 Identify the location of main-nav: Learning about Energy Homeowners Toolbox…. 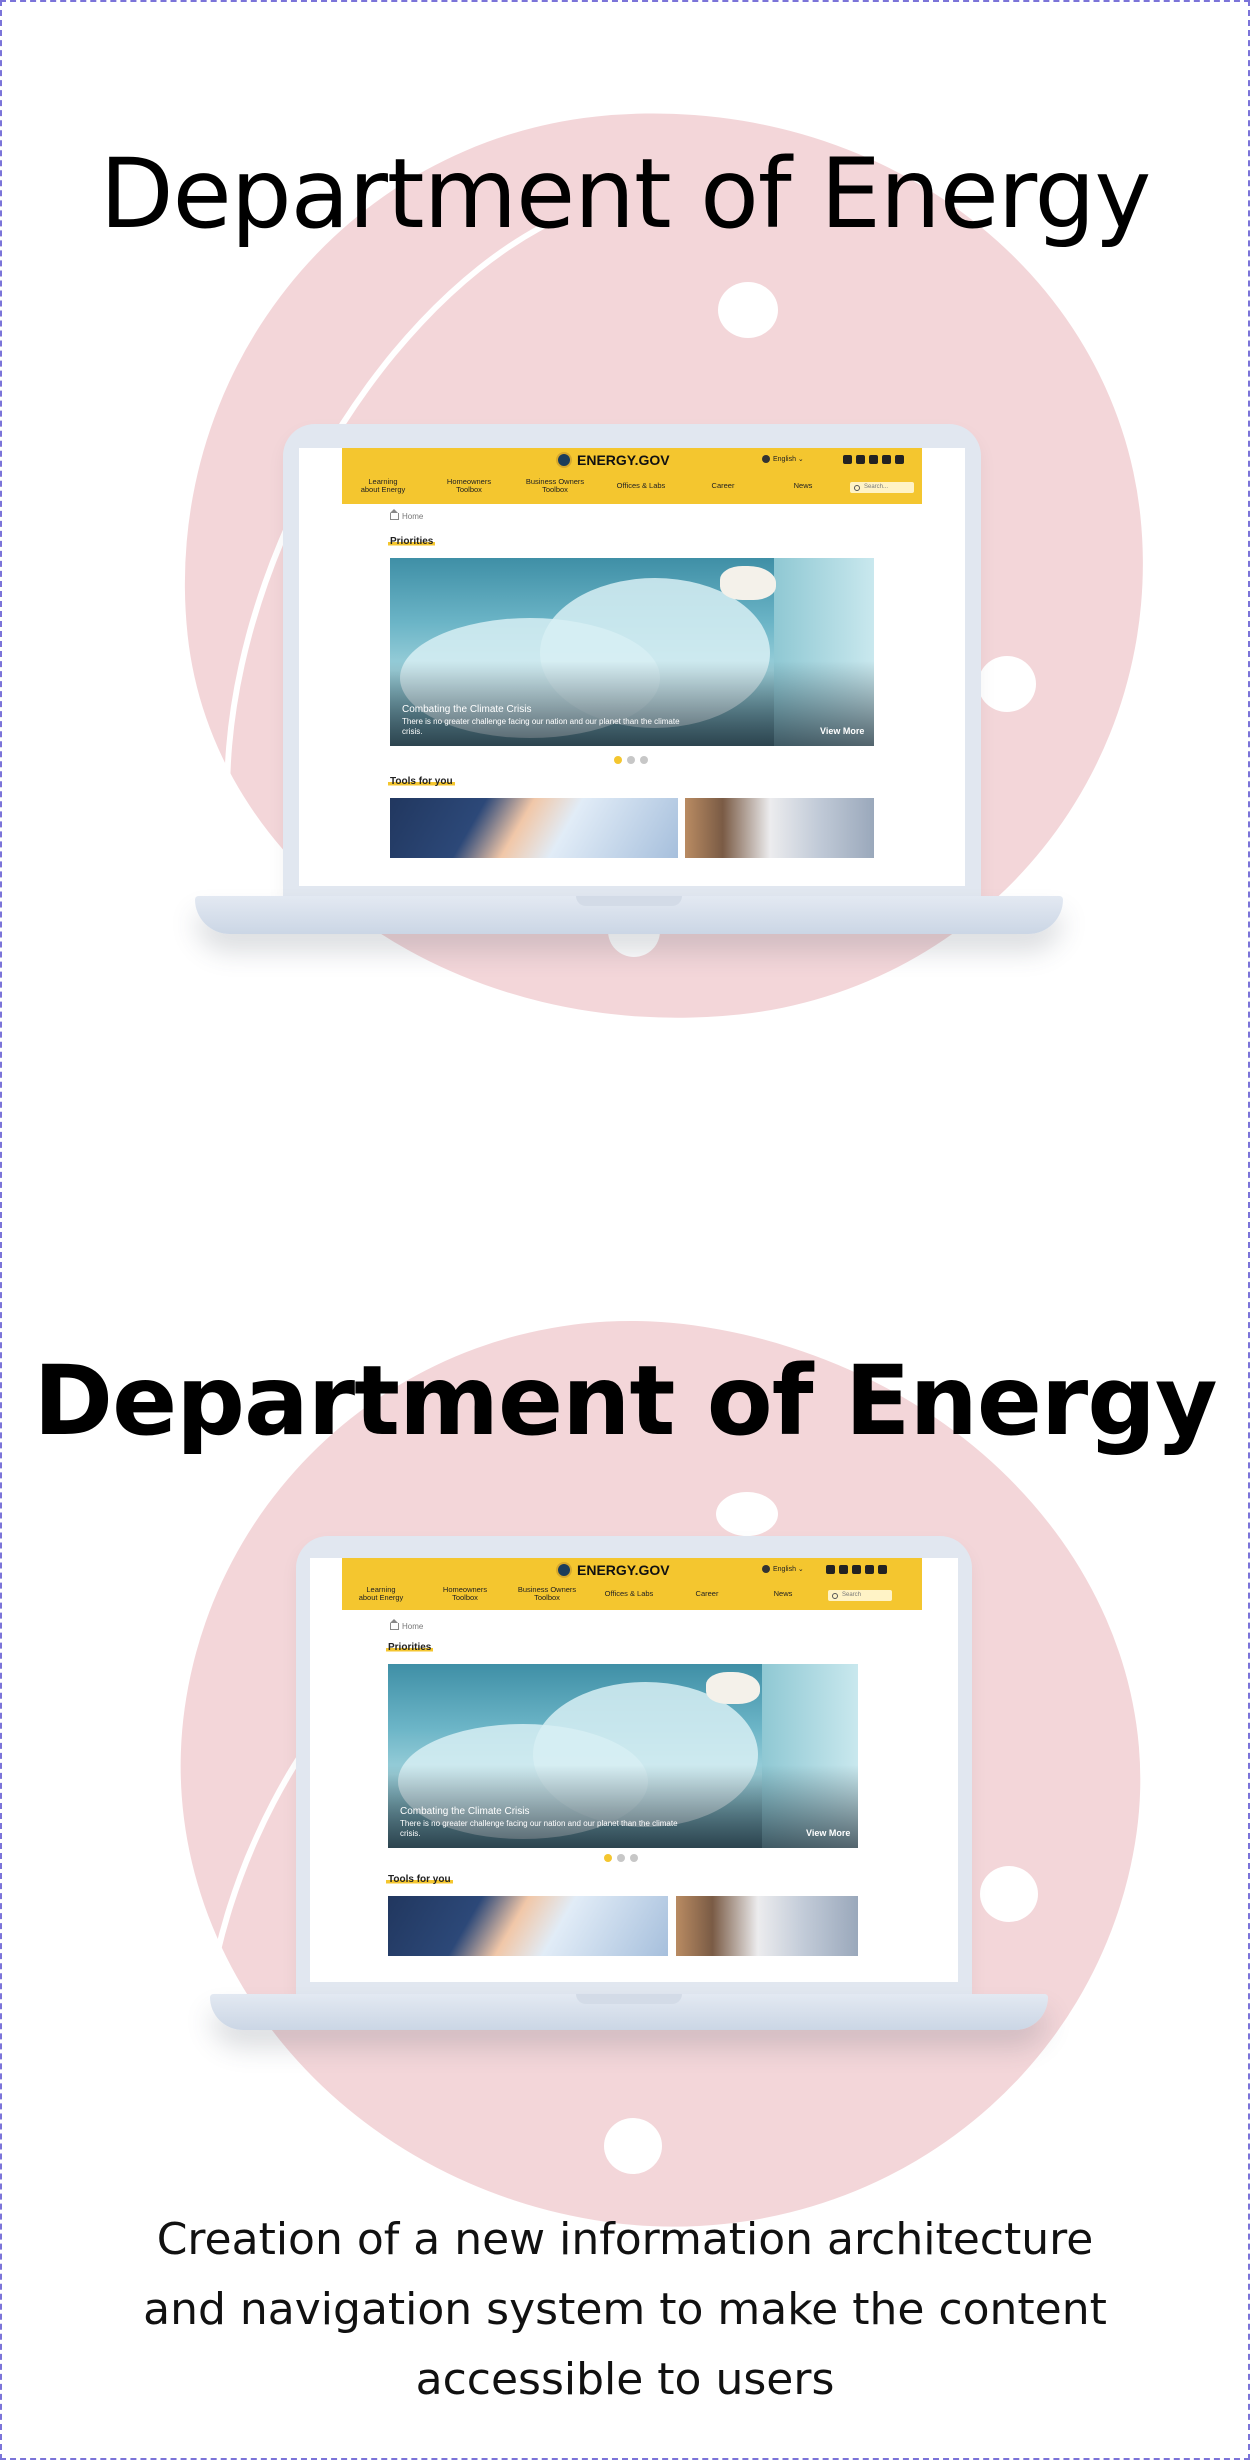
(632, 489).